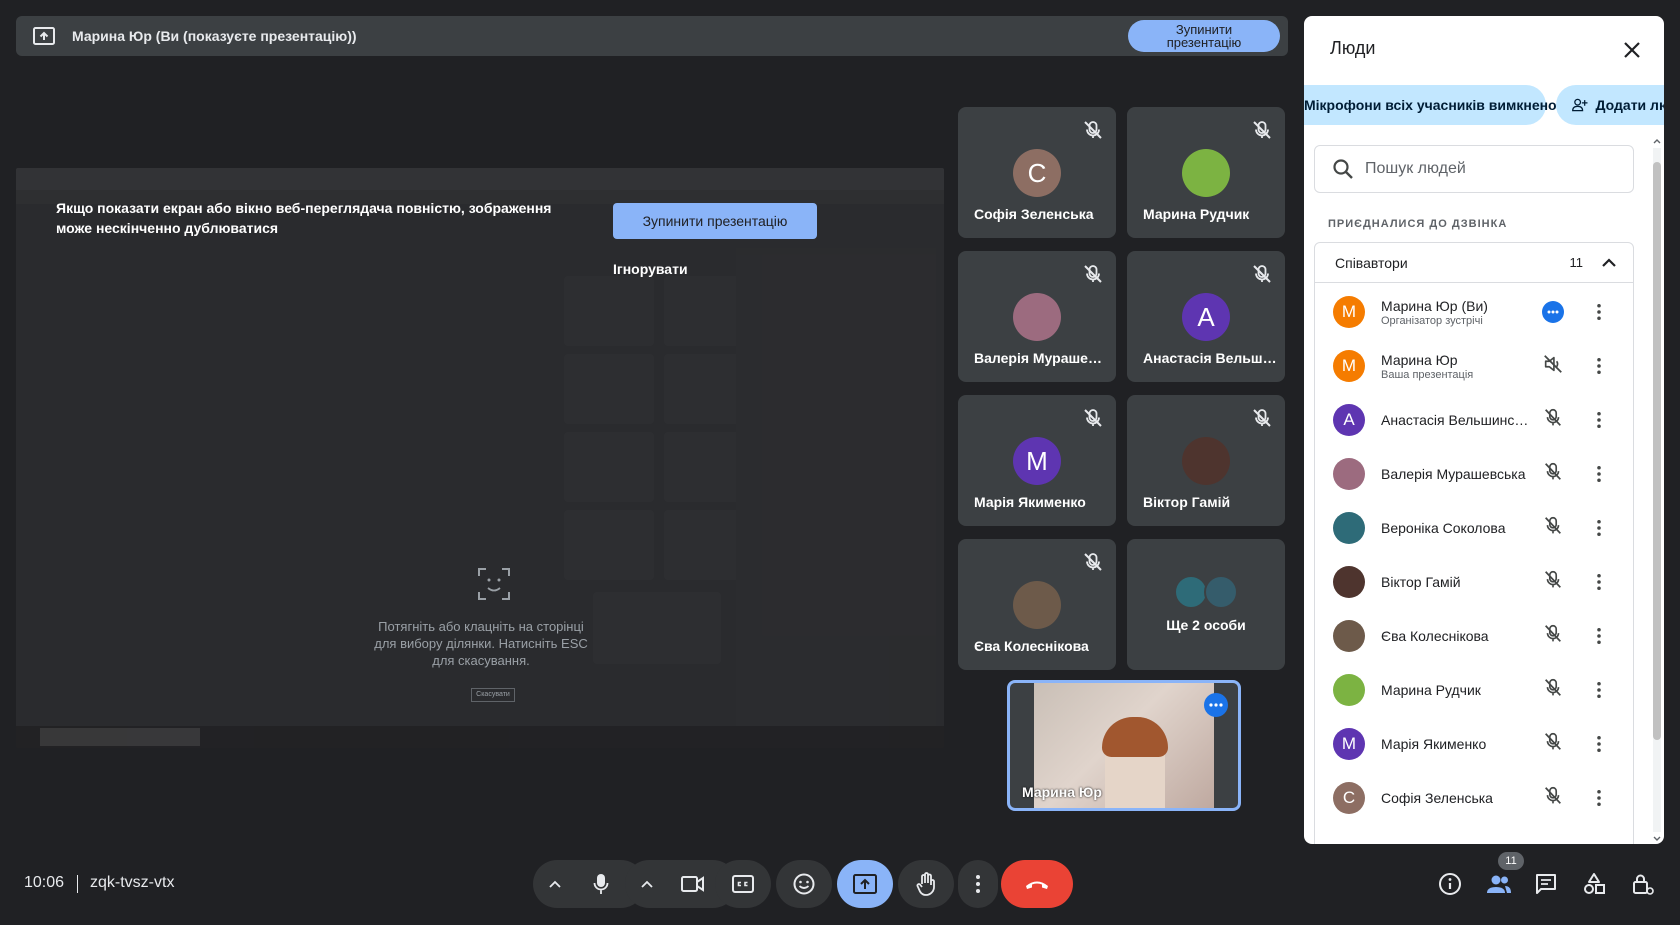 The image size is (1680, 925). I want to click on people-icon, so click(1499, 884).